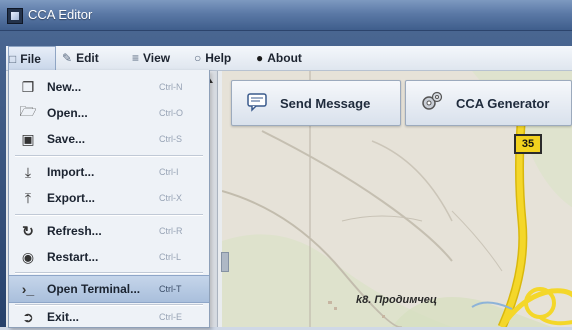 The width and height of the screenshot is (572, 330). What do you see at coordinates (28, 256) in the screenshot?
I see `restart-icon: ◉` at bounding box center [28, 256].